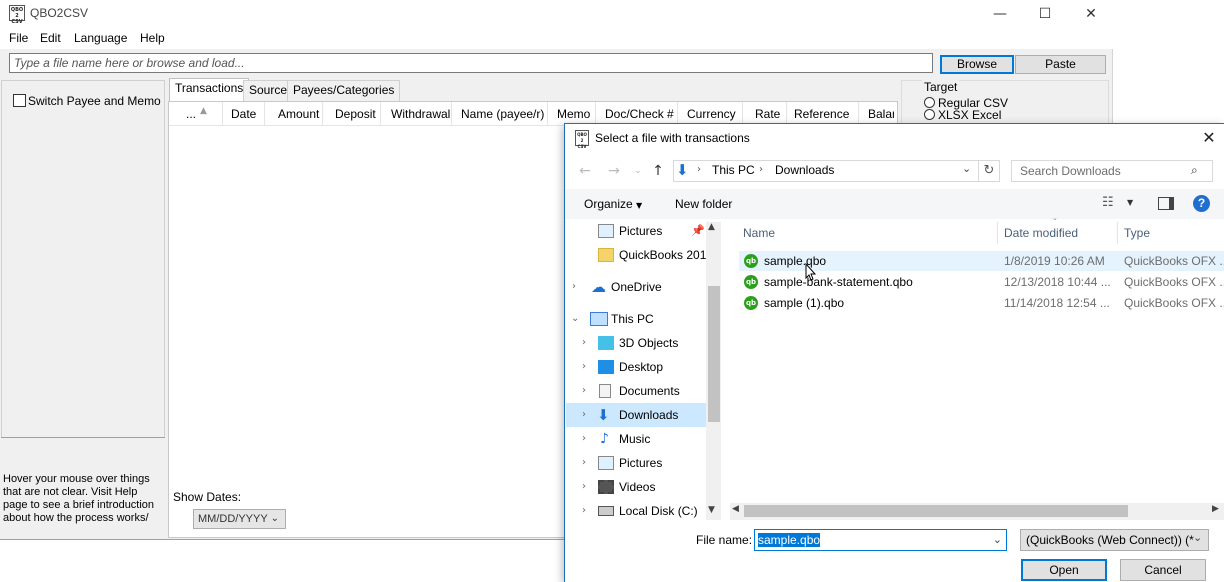 This screenshot has height=582, width=1224. I want to click on tab-payees-categories: Payees/Categories, so click(344, 90).